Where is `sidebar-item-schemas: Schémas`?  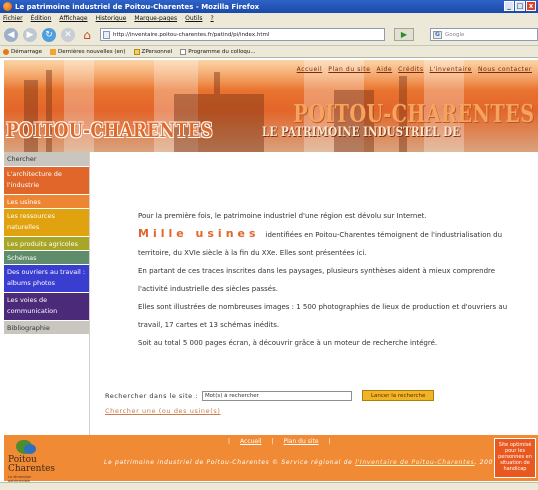 sidebar-item-schemas: Schémas is located at coordinates (46, 258).